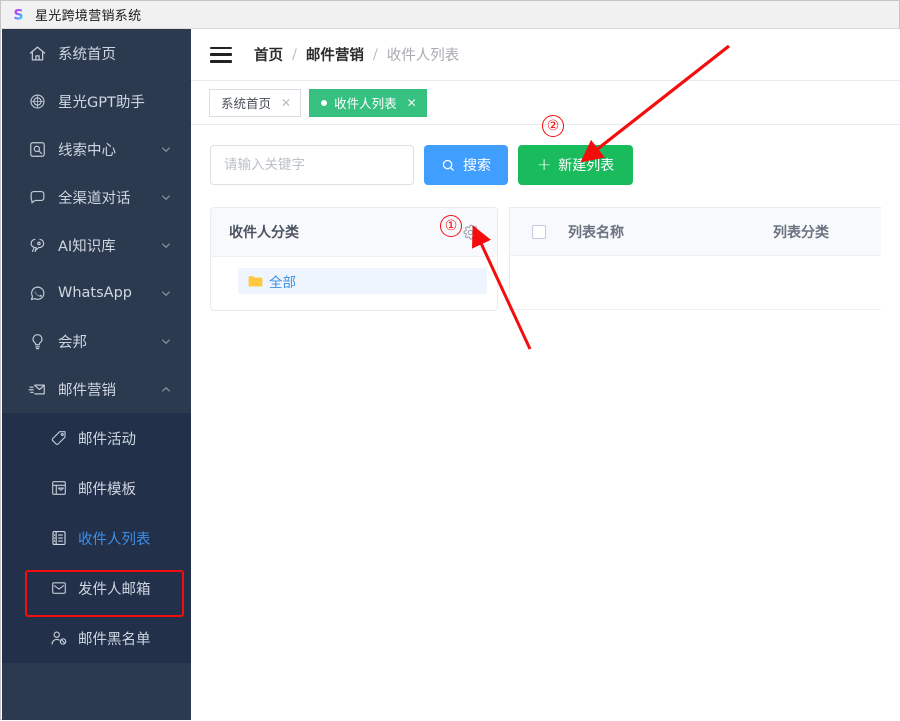 Image resolution: width=900 pixels, height=721 pixels. I want to click on table-header-row: 列表名称 列表分类, so click(695, 231).